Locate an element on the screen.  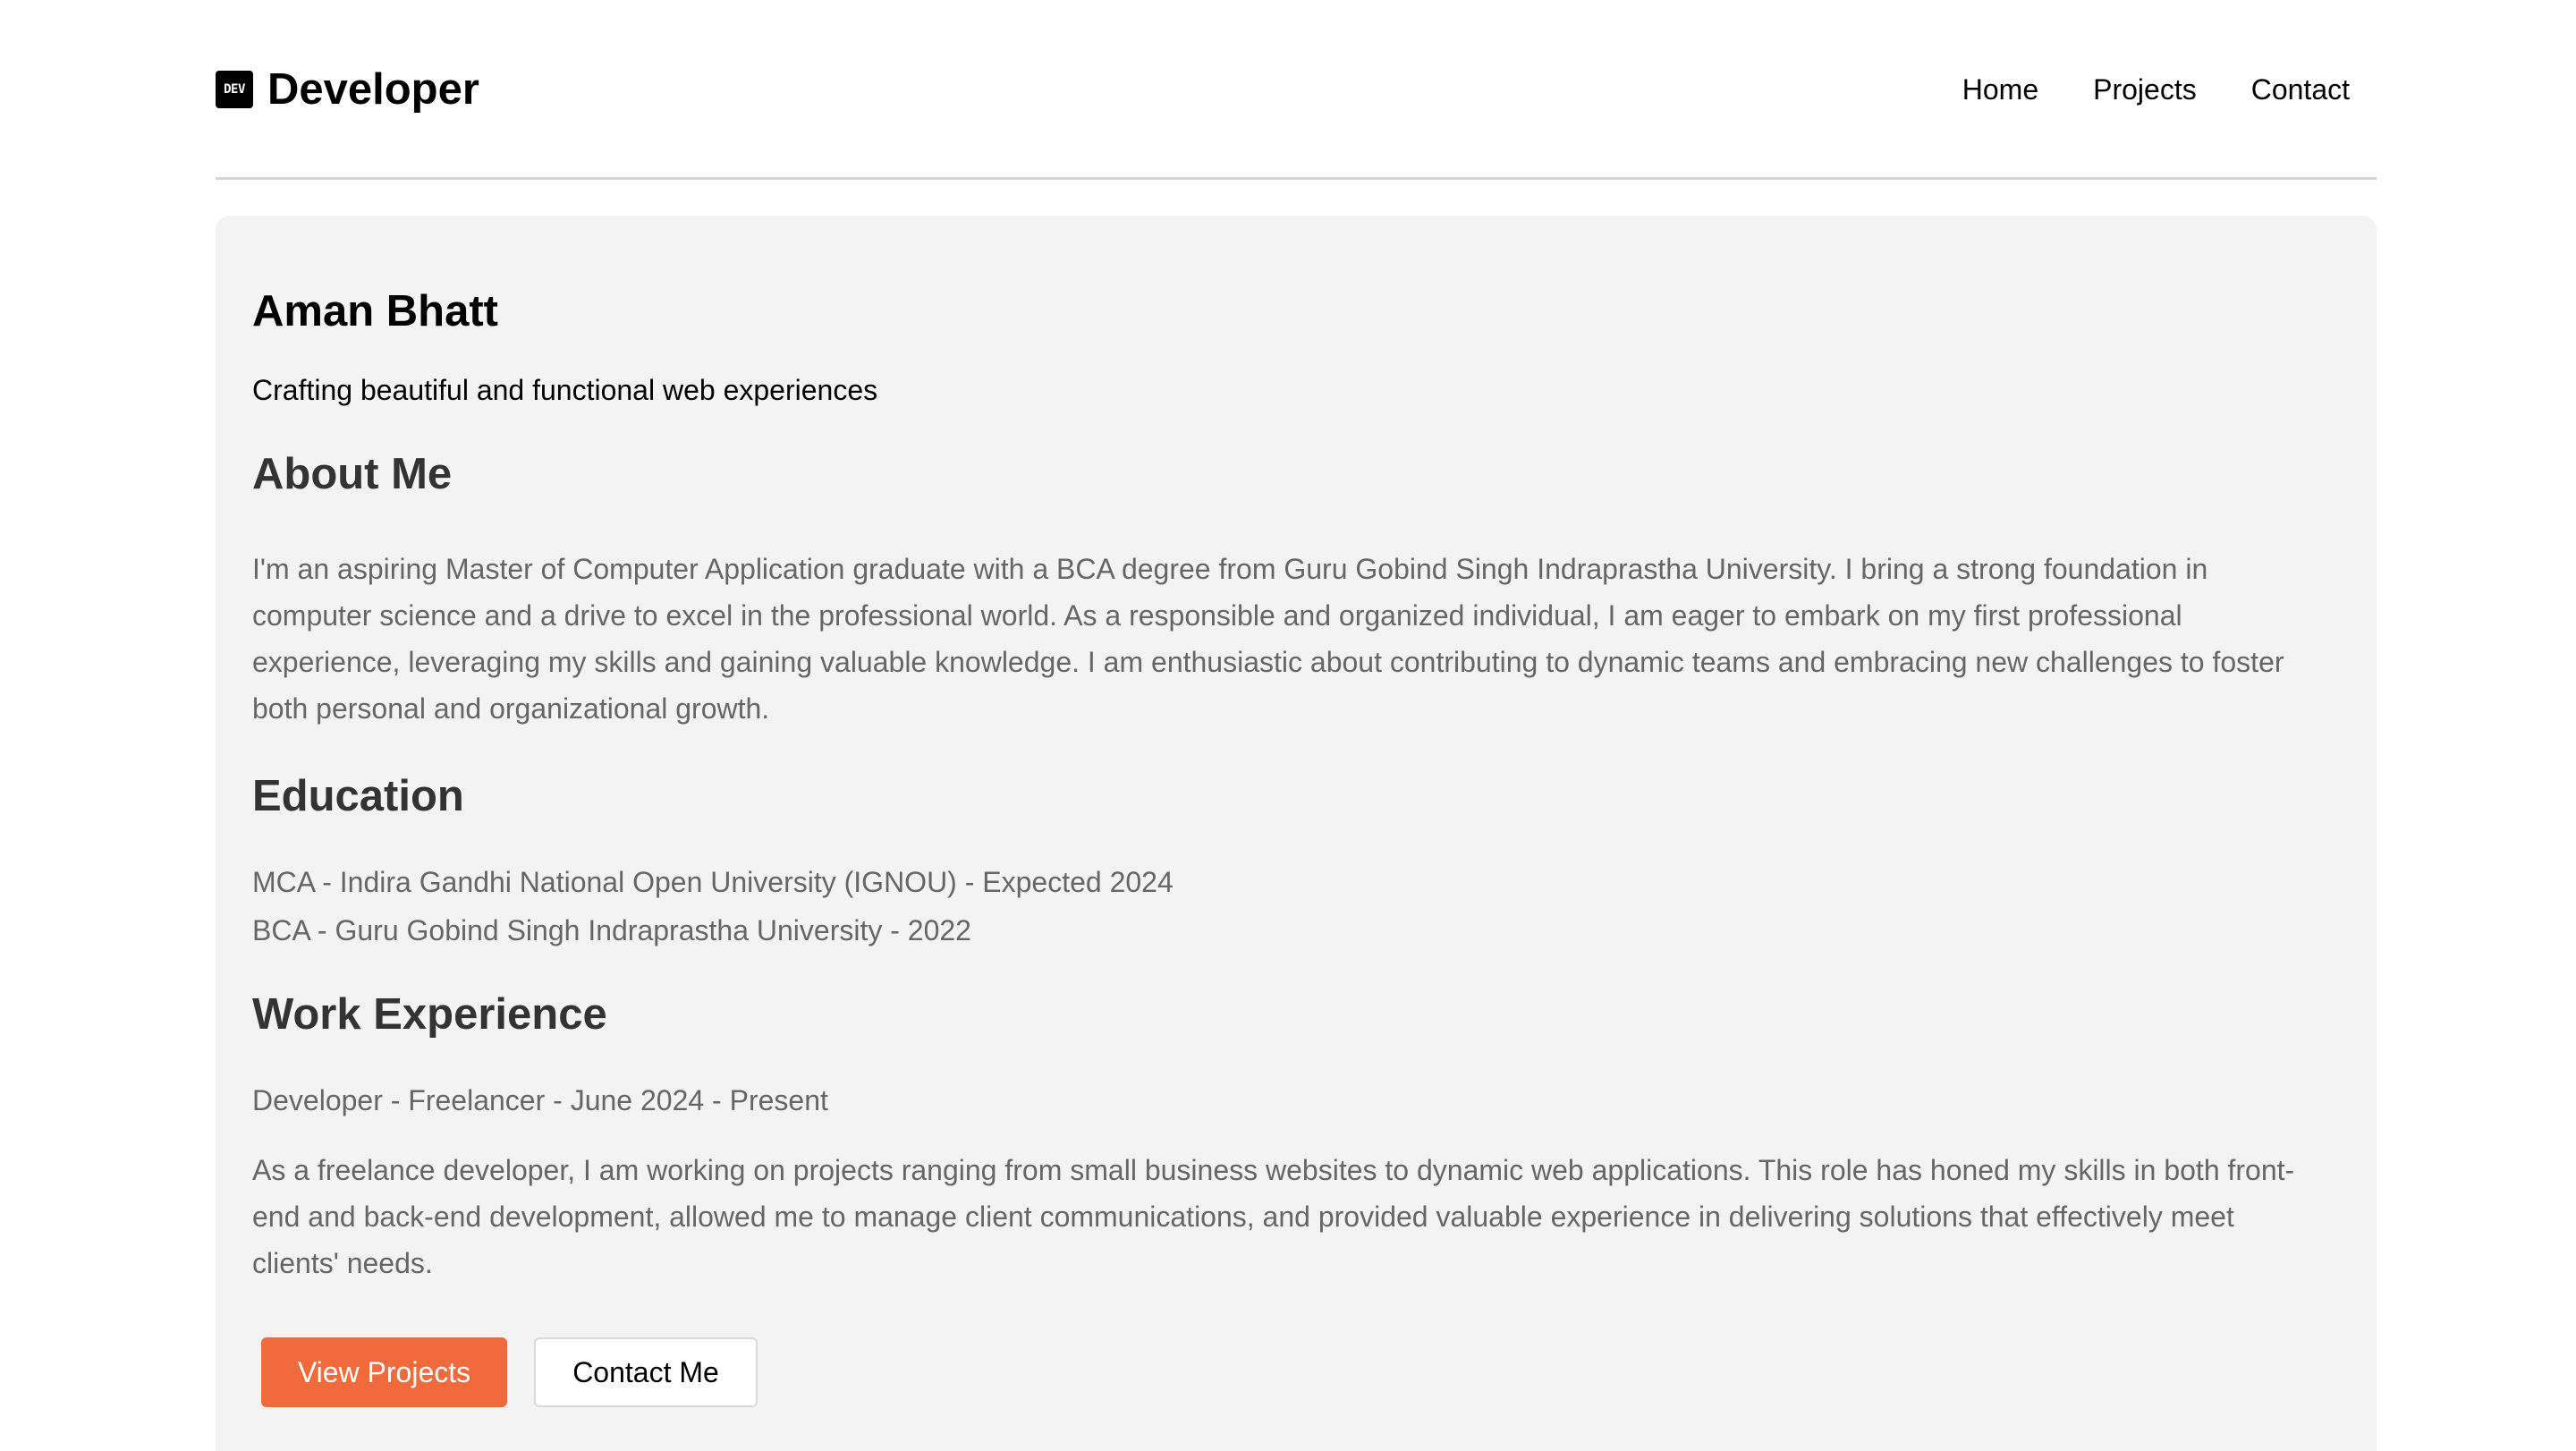
brand-name: Developer is located at coordinates (373, 89).